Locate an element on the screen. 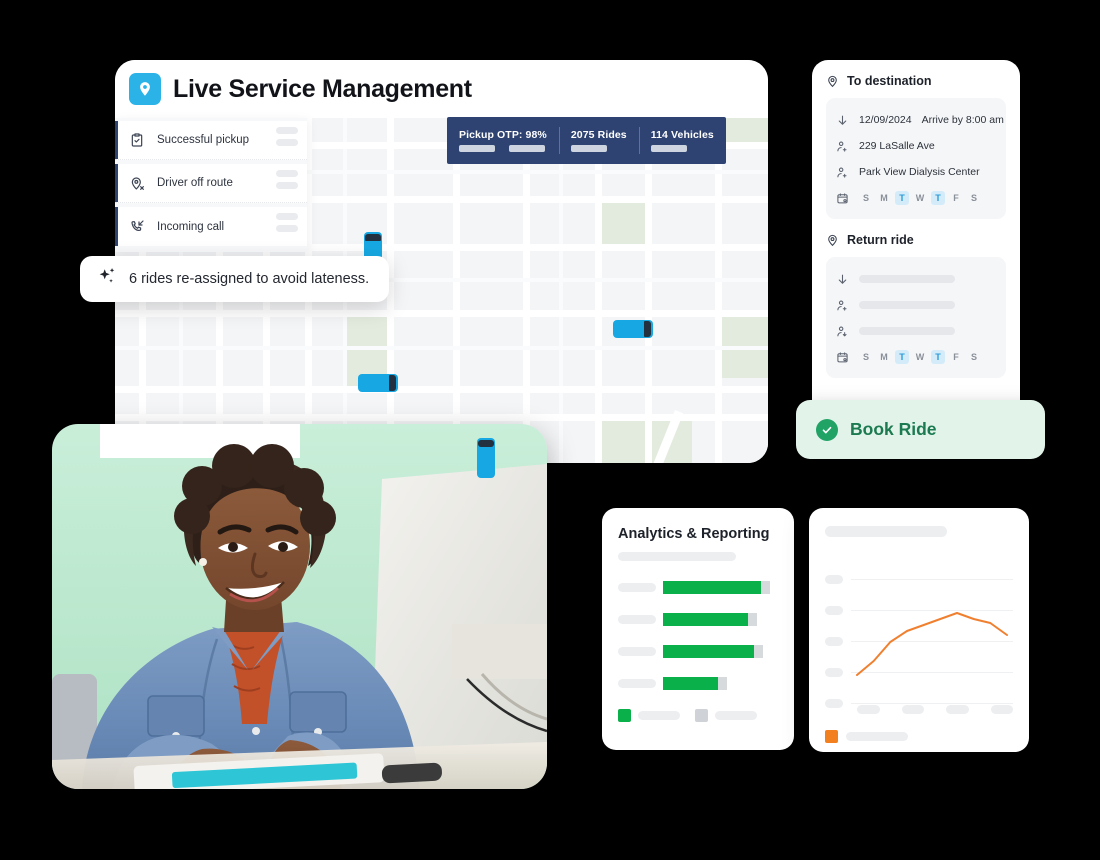 This screenshot has height=860, width=1100. stat-vehicles: 114 Vehicles is located at coordinates (682, 140).